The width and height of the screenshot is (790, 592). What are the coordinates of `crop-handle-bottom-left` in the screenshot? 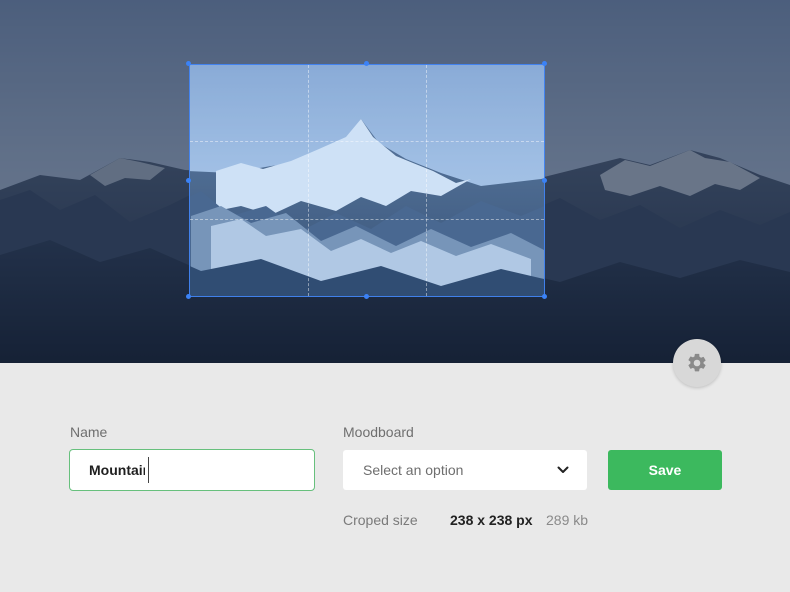 It's located at (188, 296).